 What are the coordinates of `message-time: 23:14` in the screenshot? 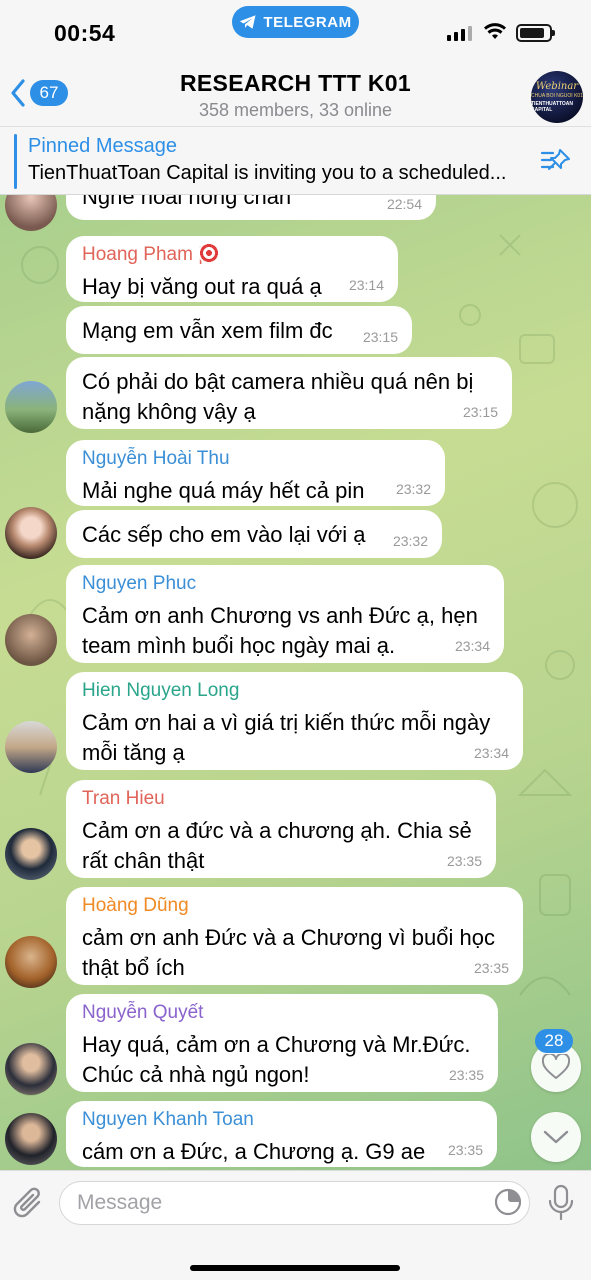 It's located at (366, 285).